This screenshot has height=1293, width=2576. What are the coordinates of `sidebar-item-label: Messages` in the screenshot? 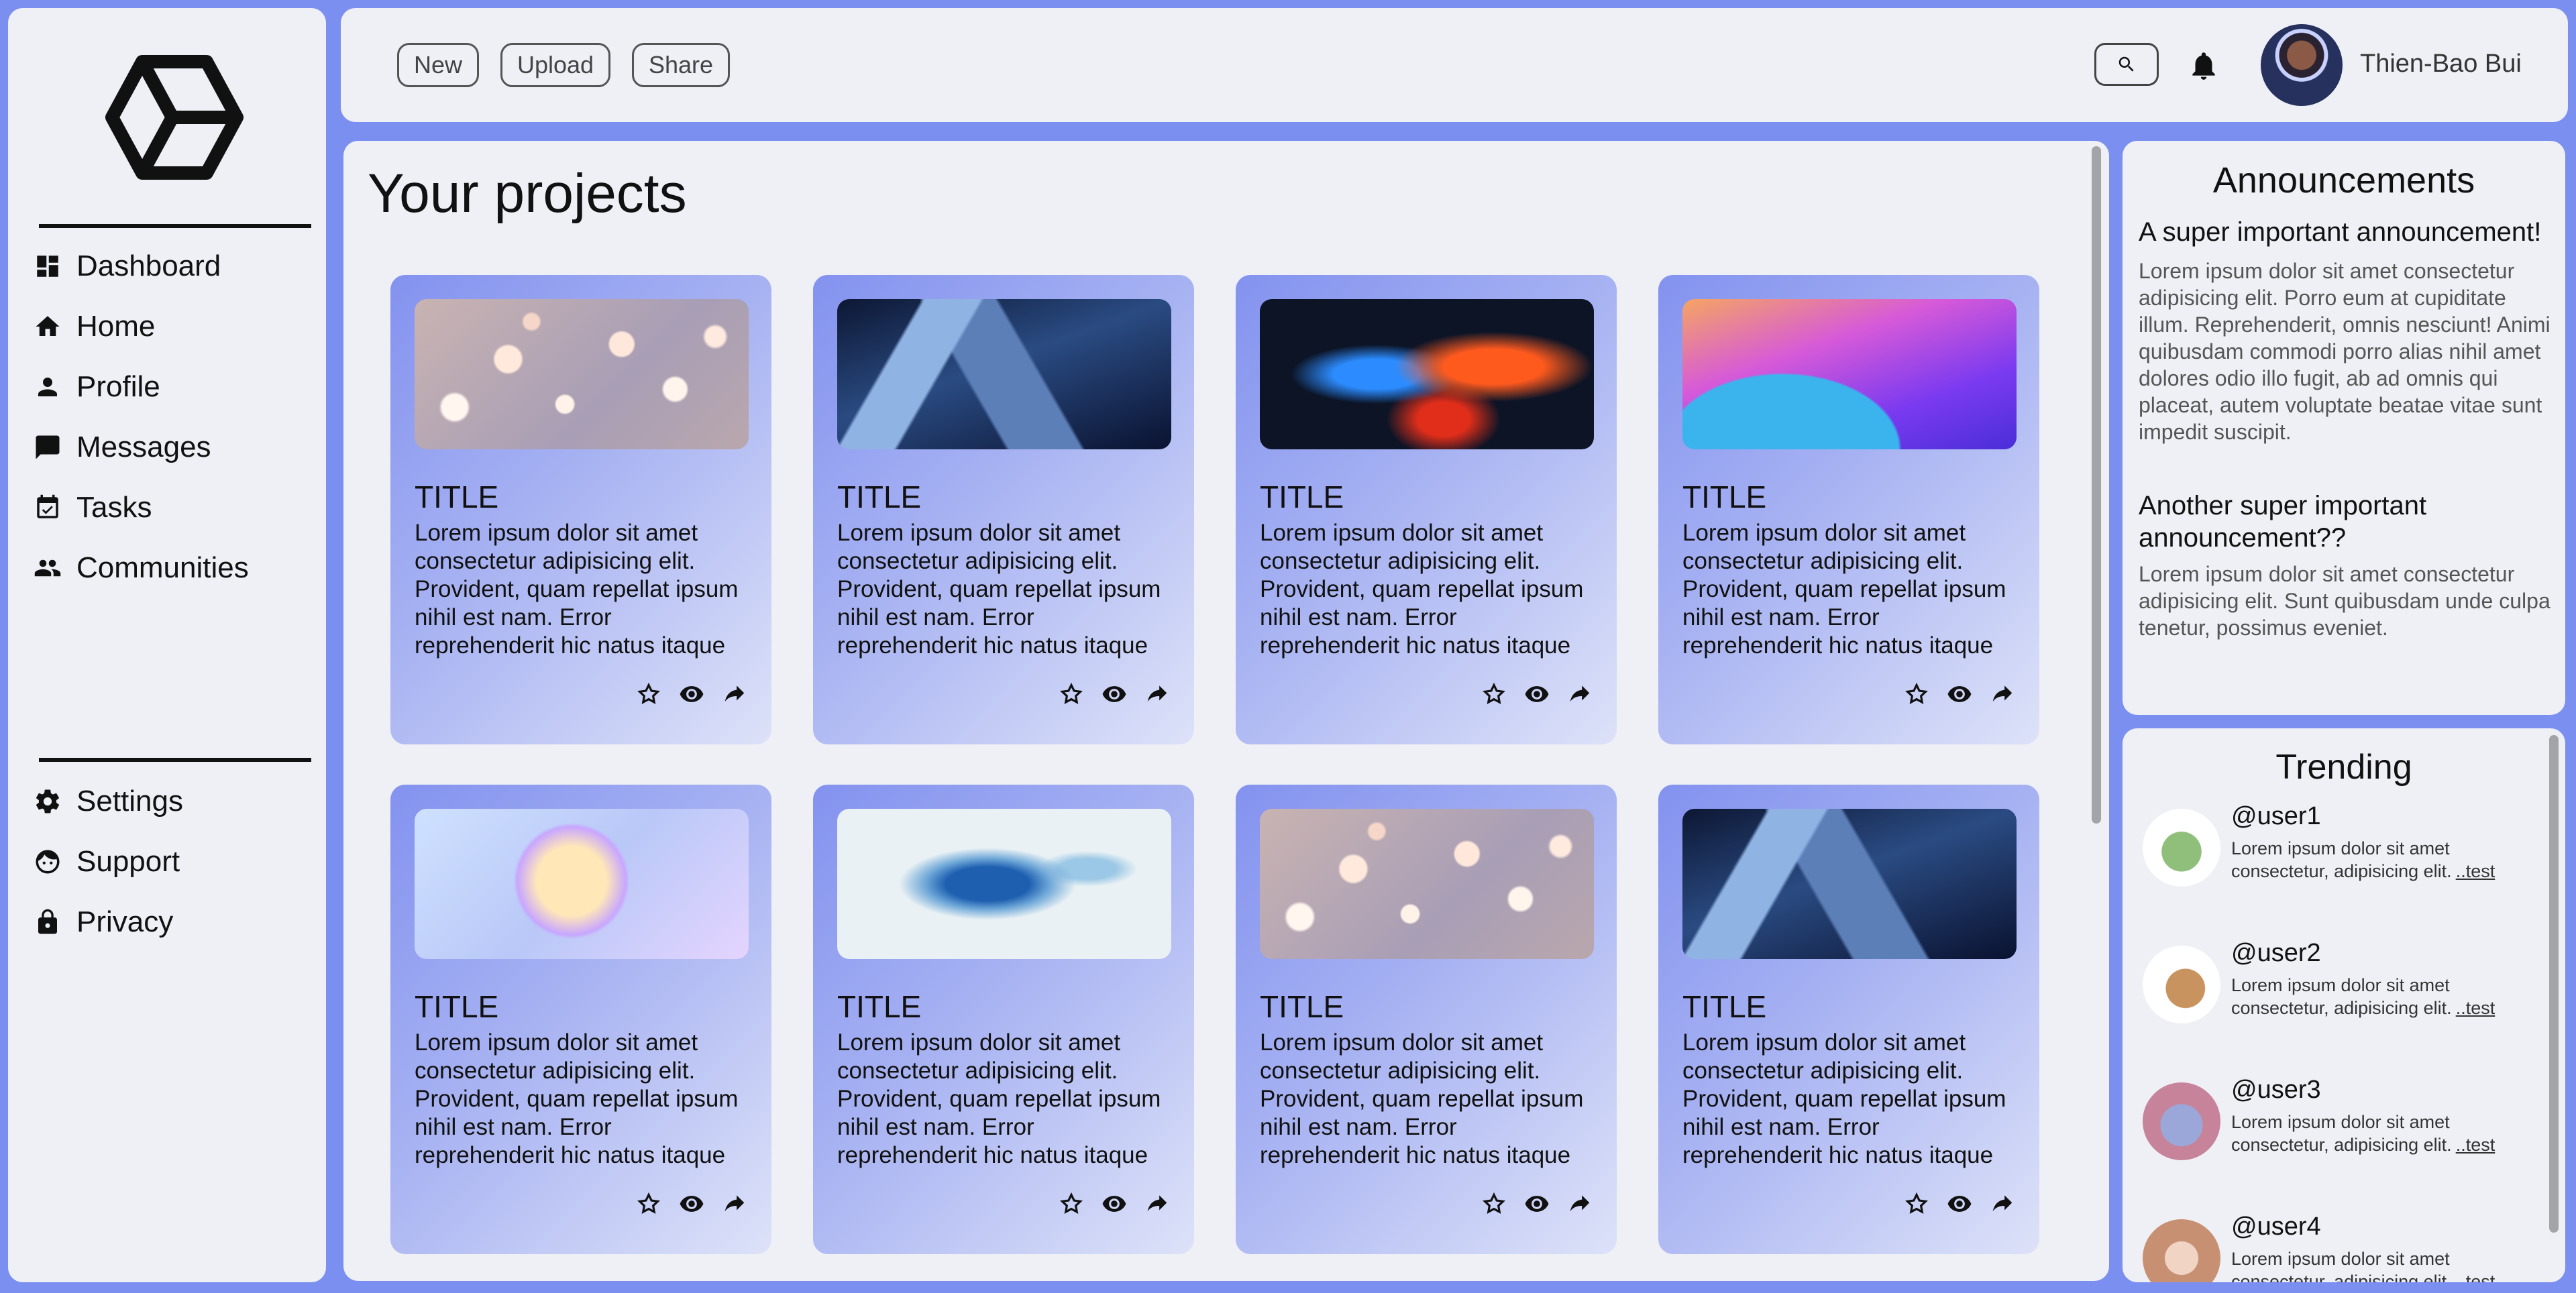 It's located at (143, 447).